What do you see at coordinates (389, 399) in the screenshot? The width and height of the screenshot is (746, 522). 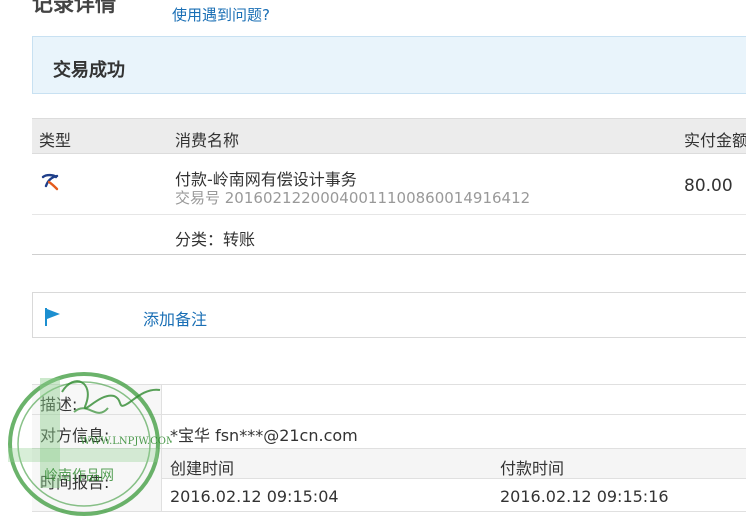 I see `description-row: 描述:` at bounding box center [389, 399].